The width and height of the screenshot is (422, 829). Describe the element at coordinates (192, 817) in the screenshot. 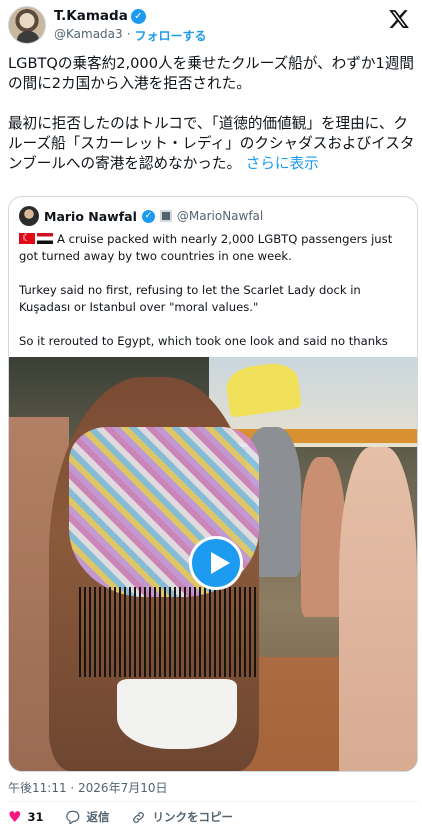

I see `copy-link-label: リンクをコピー` at that location.